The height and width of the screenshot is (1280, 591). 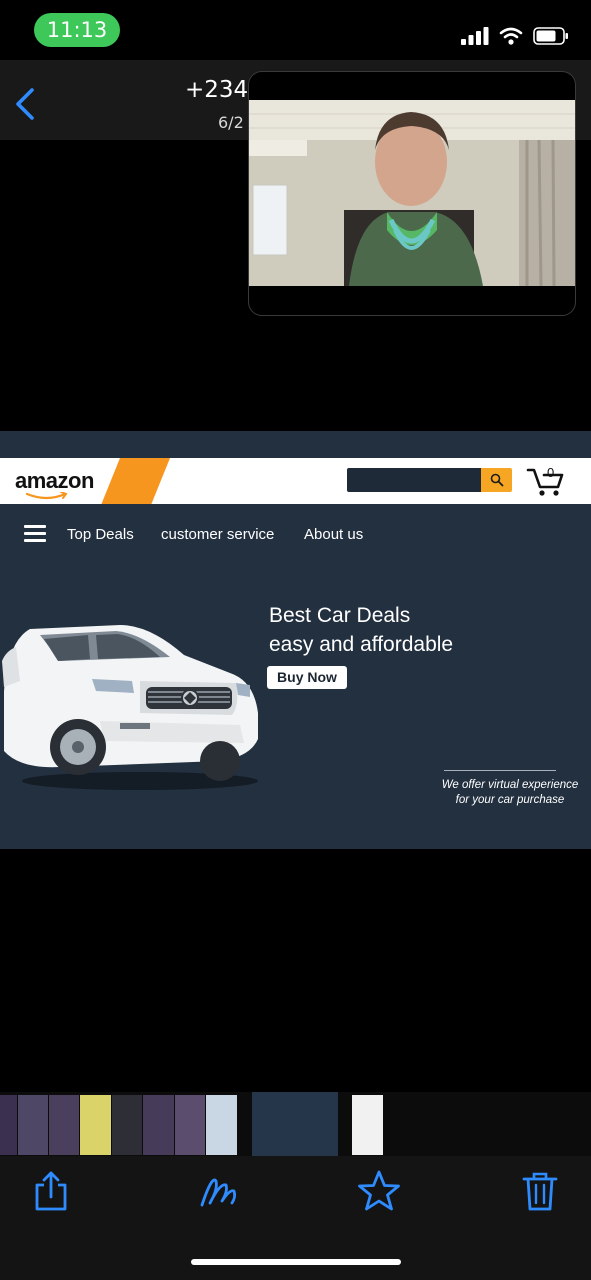 What do you see at coordinates (510, 800) in the screenshot?
I see `tagline-line2: for your car purchase` at bounding box center [510, 800].